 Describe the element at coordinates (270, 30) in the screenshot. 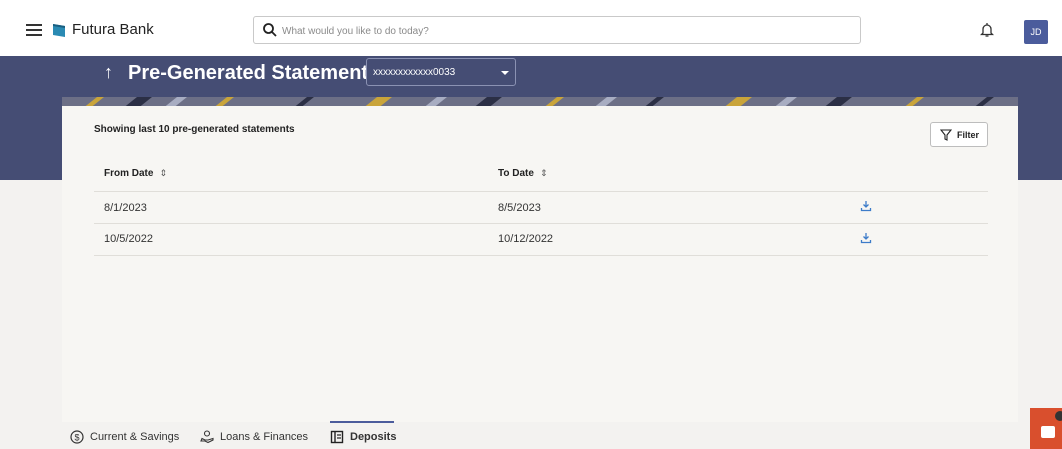

I see `search-icon` at that location.